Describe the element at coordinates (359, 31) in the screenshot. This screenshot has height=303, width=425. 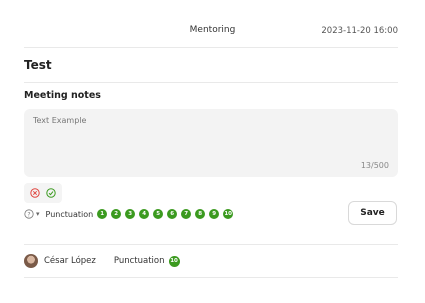
I see `meeting-datetime: 2023-11-20 16:00` at that location.